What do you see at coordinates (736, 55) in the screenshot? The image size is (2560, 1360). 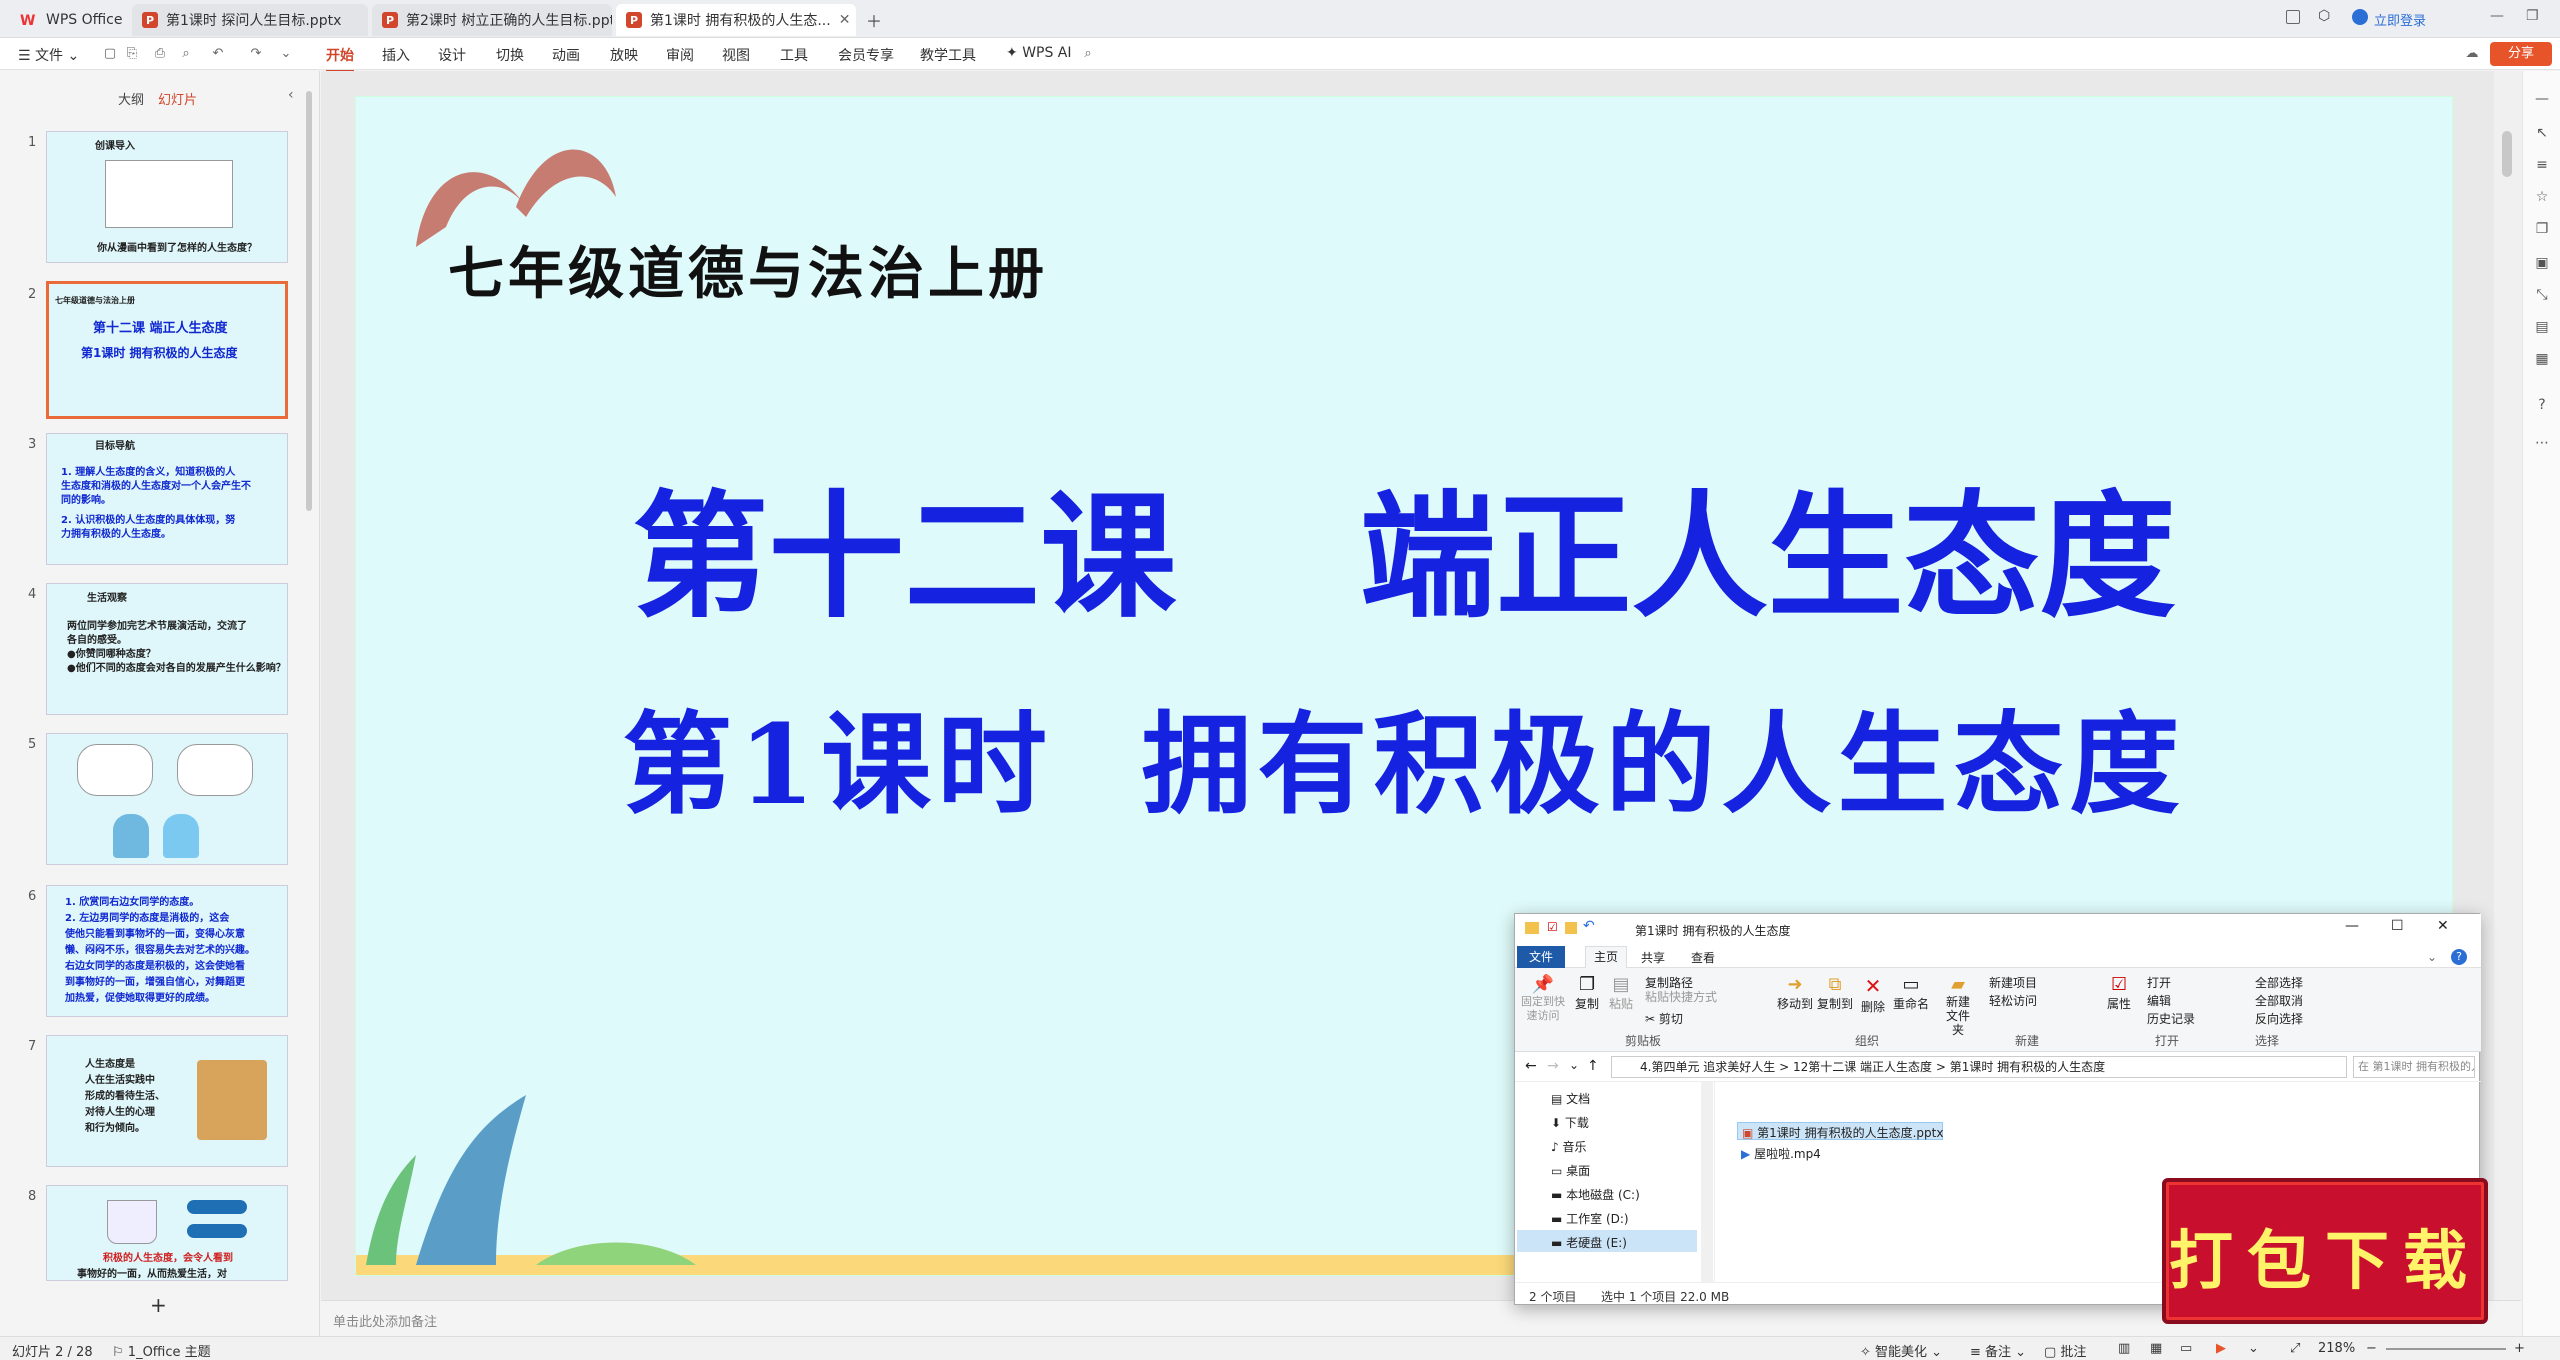 I see `tab-view: 视图` at bounding box center [736, 55].